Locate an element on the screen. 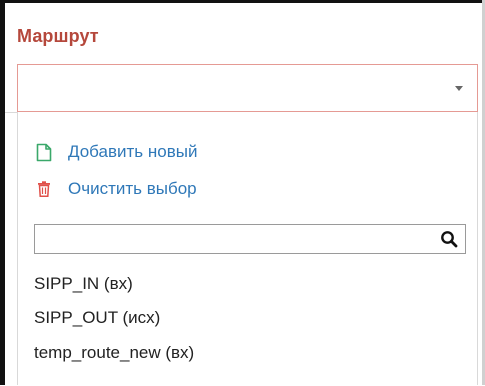 The height and width of the screenshot is (386, 485). option-sipp-in: SIPP_IN (вх) is located at coordinates (83, 284).